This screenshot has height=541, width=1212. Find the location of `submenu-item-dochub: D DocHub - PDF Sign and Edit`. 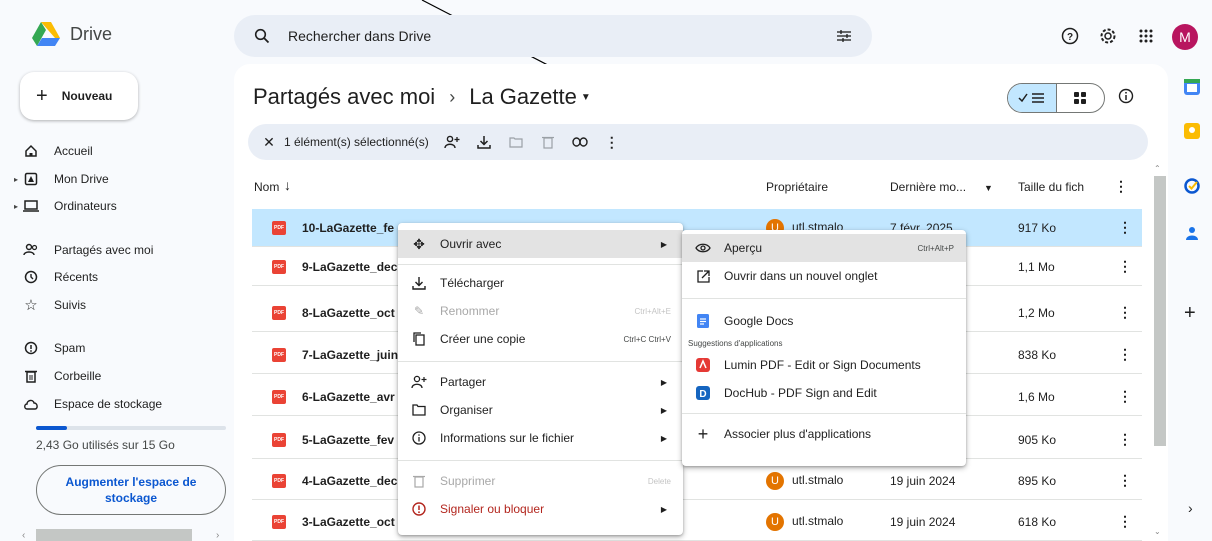

submenu-item-dochub: D DocHub - PDF Sign and Edit is located at coordinates (824, 393).